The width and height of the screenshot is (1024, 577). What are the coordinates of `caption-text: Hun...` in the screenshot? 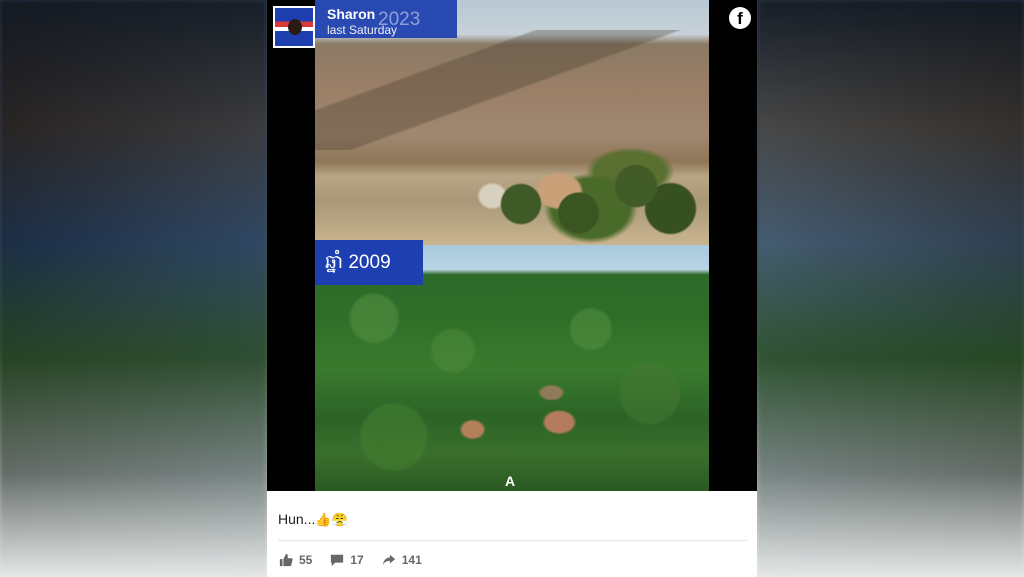 It's located at (297, 519).